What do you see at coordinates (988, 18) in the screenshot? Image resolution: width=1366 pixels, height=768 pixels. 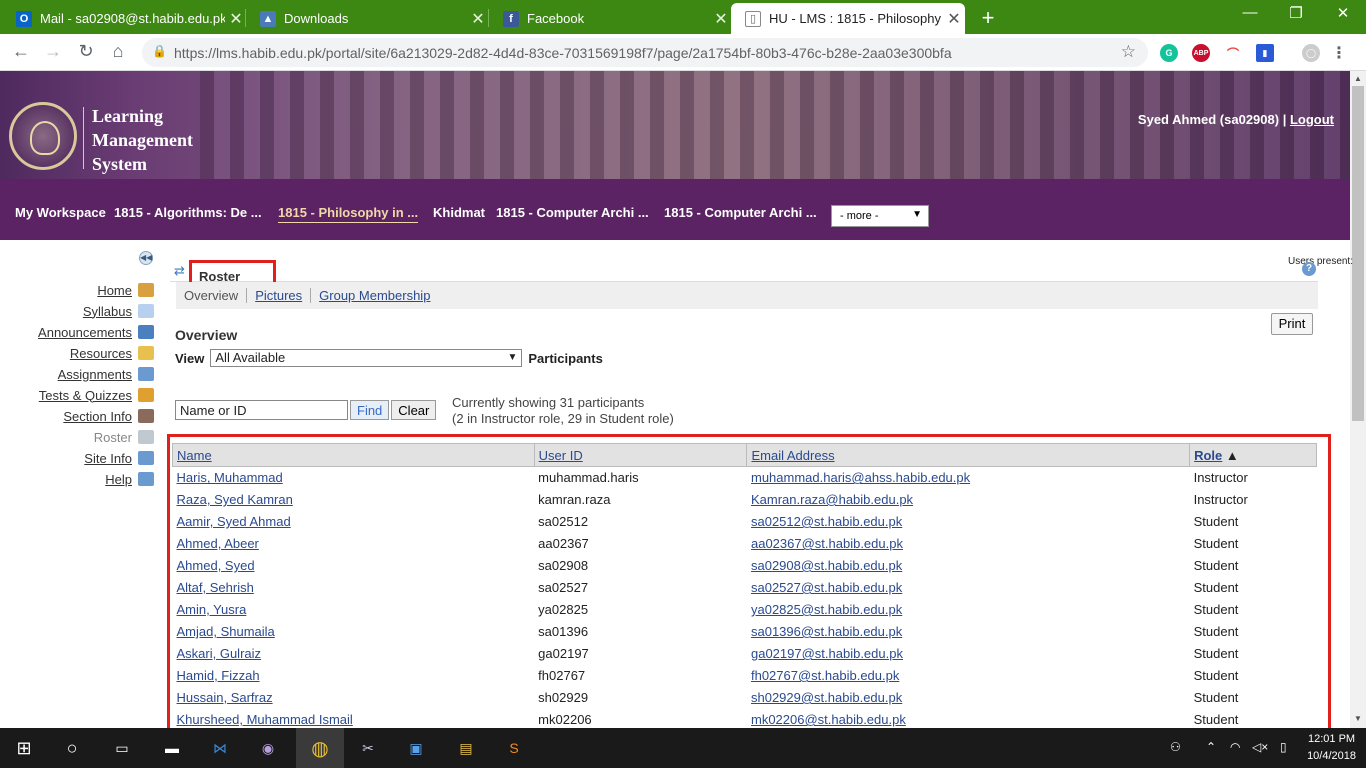 I see `new-tab-button: +` at bounding box center [988, 18].